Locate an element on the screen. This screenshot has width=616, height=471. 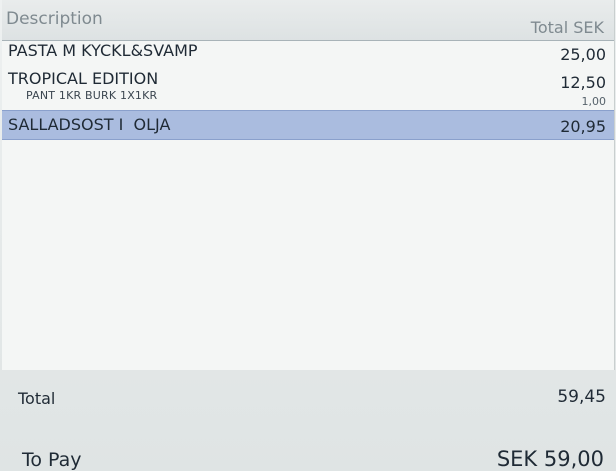
column-header-total: Total SEK is located at coordinates (567, 27).